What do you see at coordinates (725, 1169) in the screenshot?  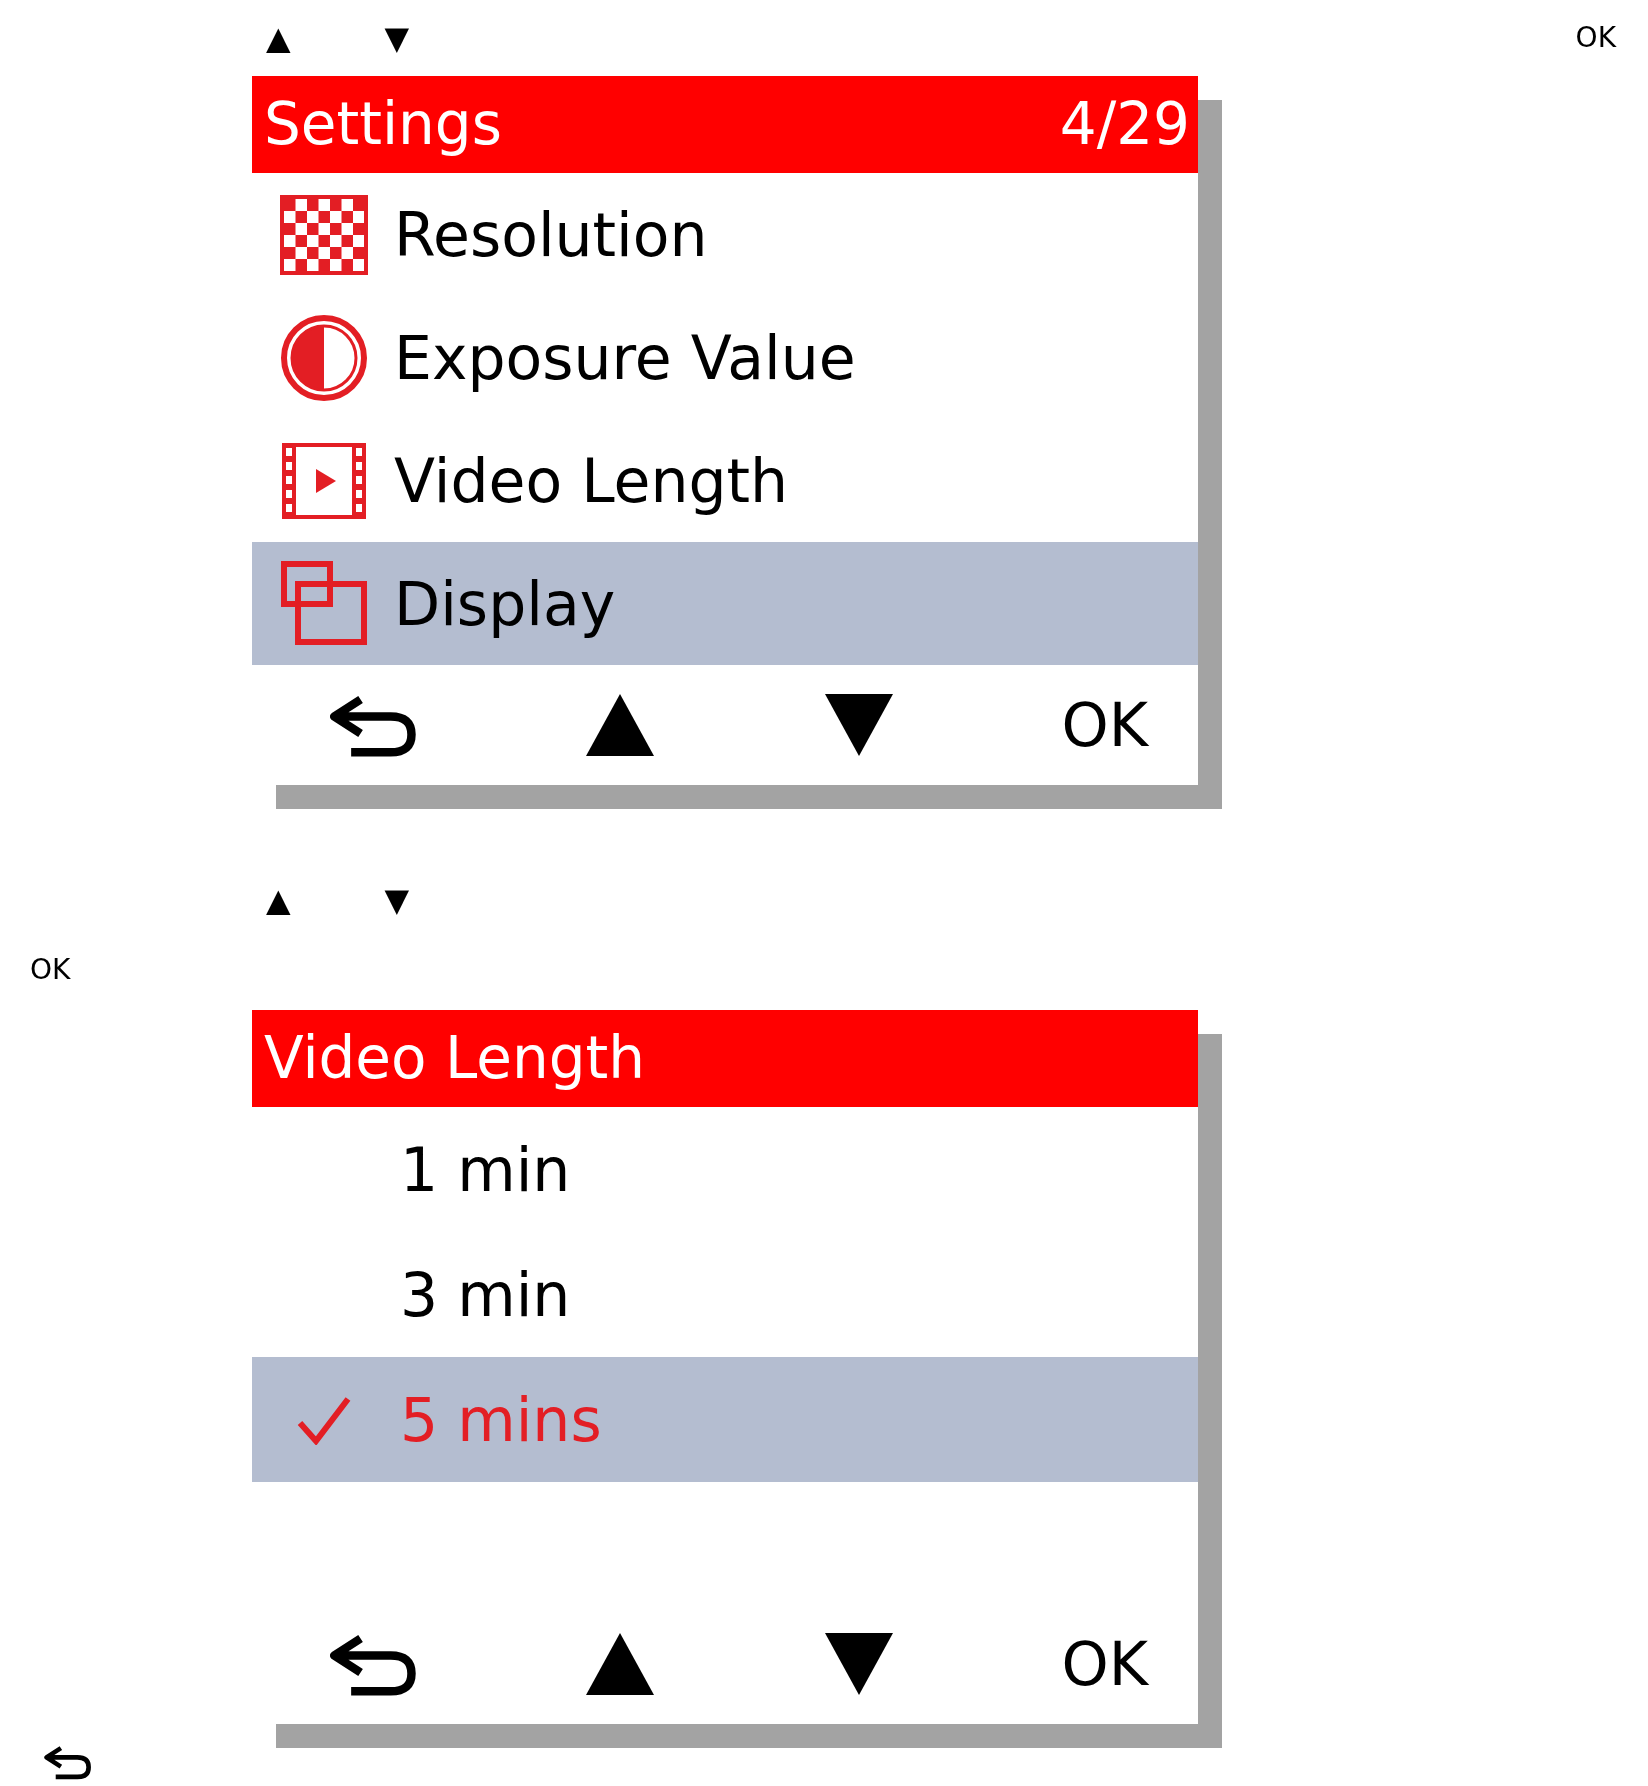 I see `option-item: 1 min` at bounding box center [725, 1169].